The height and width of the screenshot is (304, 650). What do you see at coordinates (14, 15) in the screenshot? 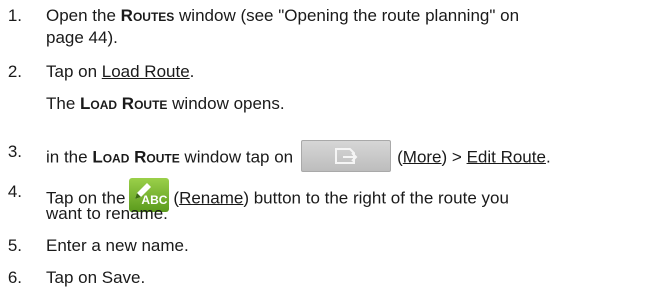
I see `step-number: 1.` at bounding box center [14, 15].